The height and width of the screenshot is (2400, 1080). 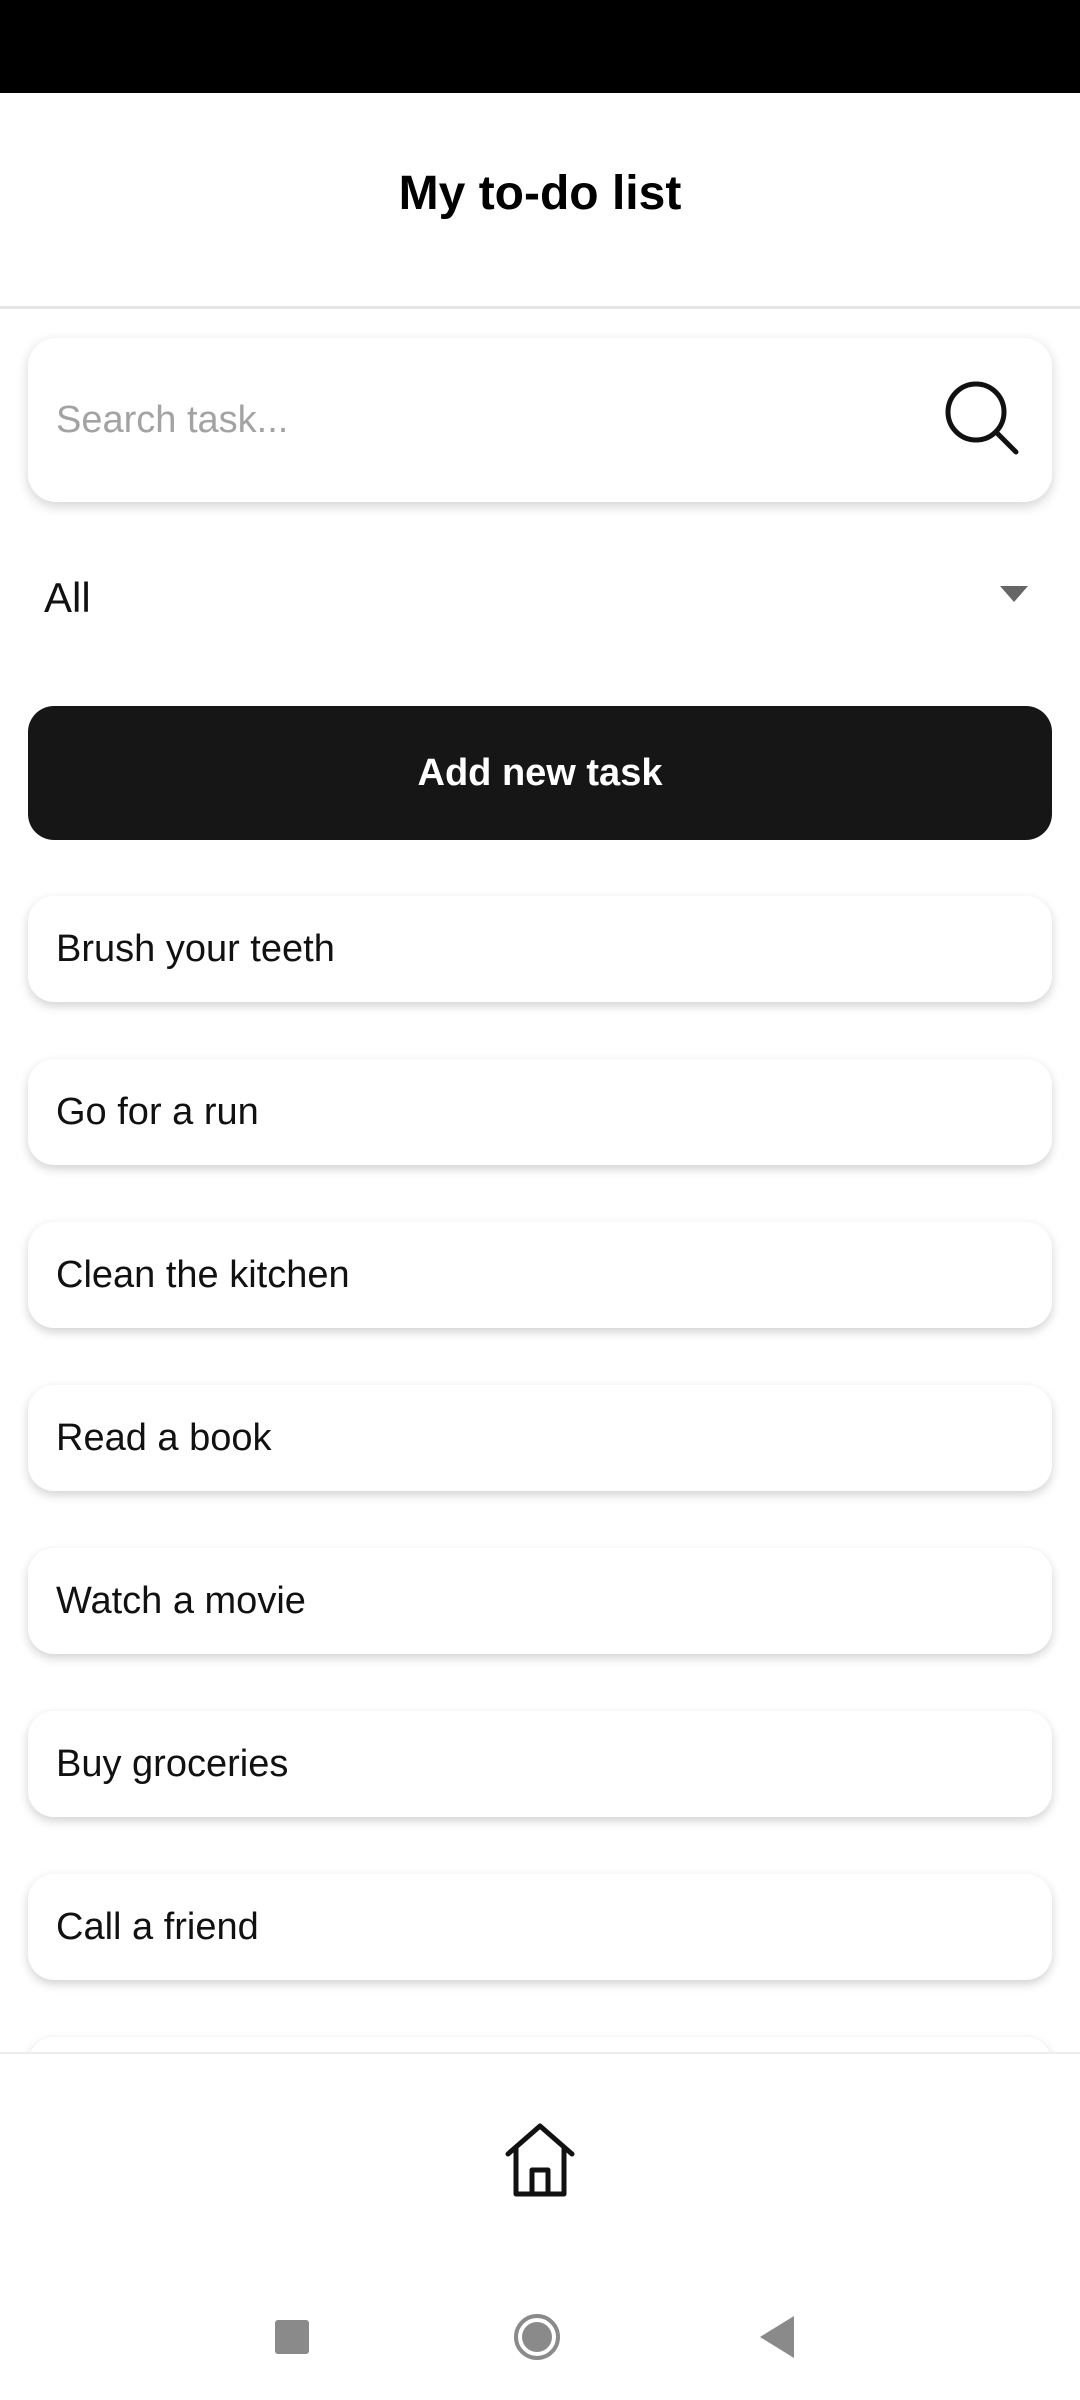 I want to click on dropdown-arrow-icon, so click(x=1014, y=594).